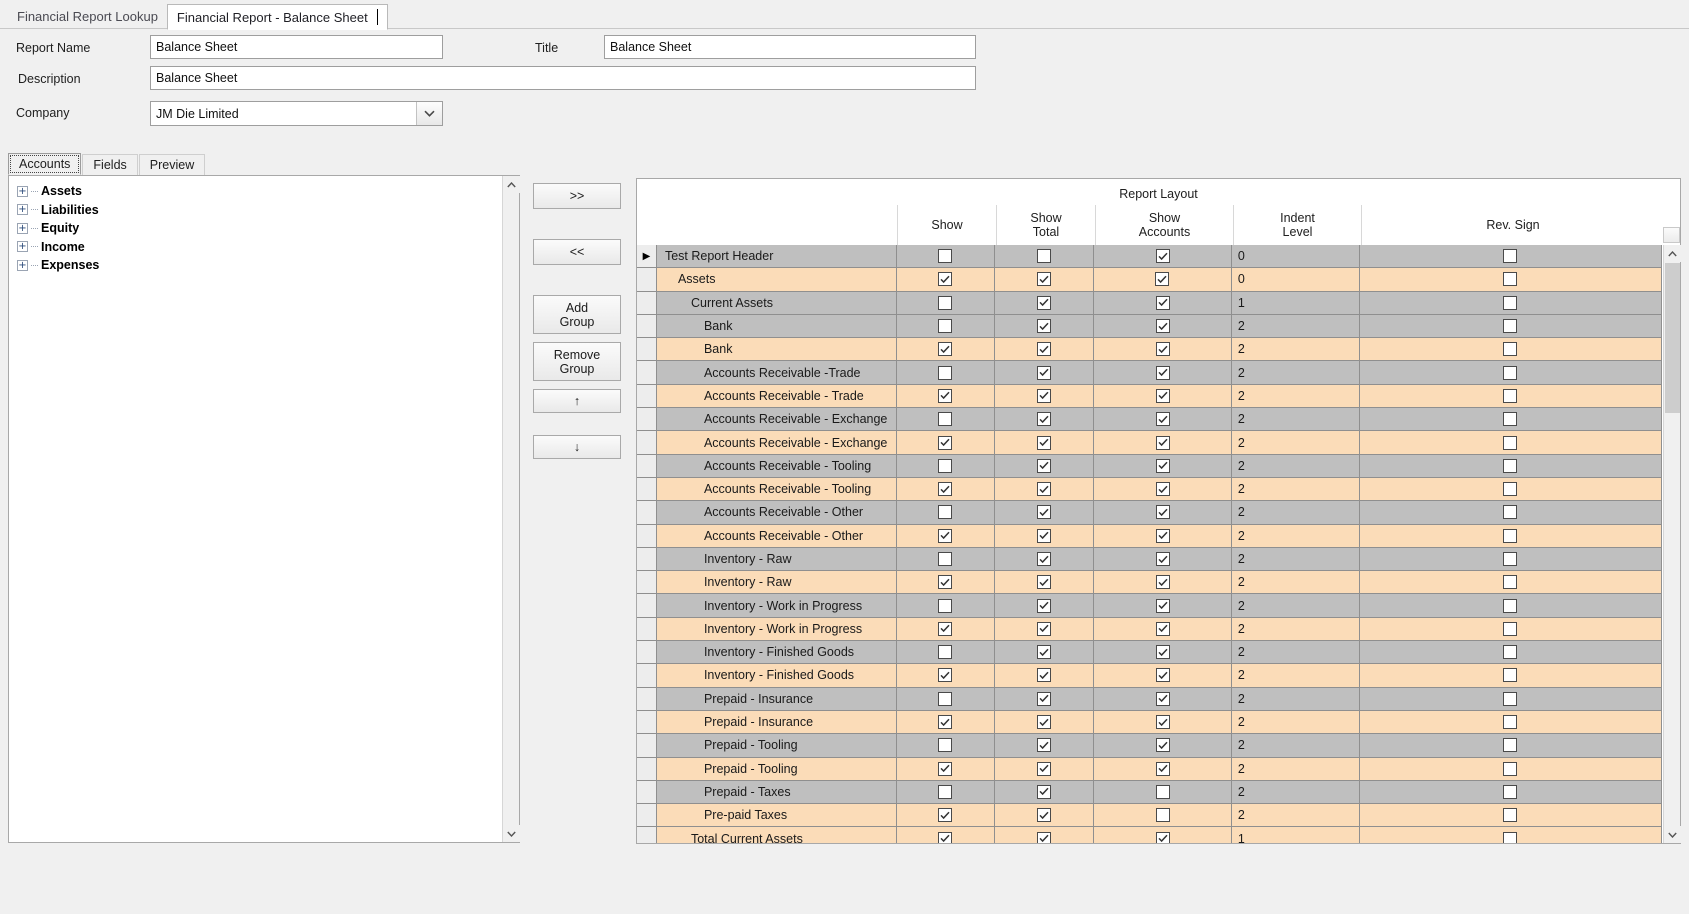 This screenshot has width=1689, height=914. What do you see at coordinates (22, 191) in the screenshot?
I see `plus-icon: +` at bounding box center [22, 191].